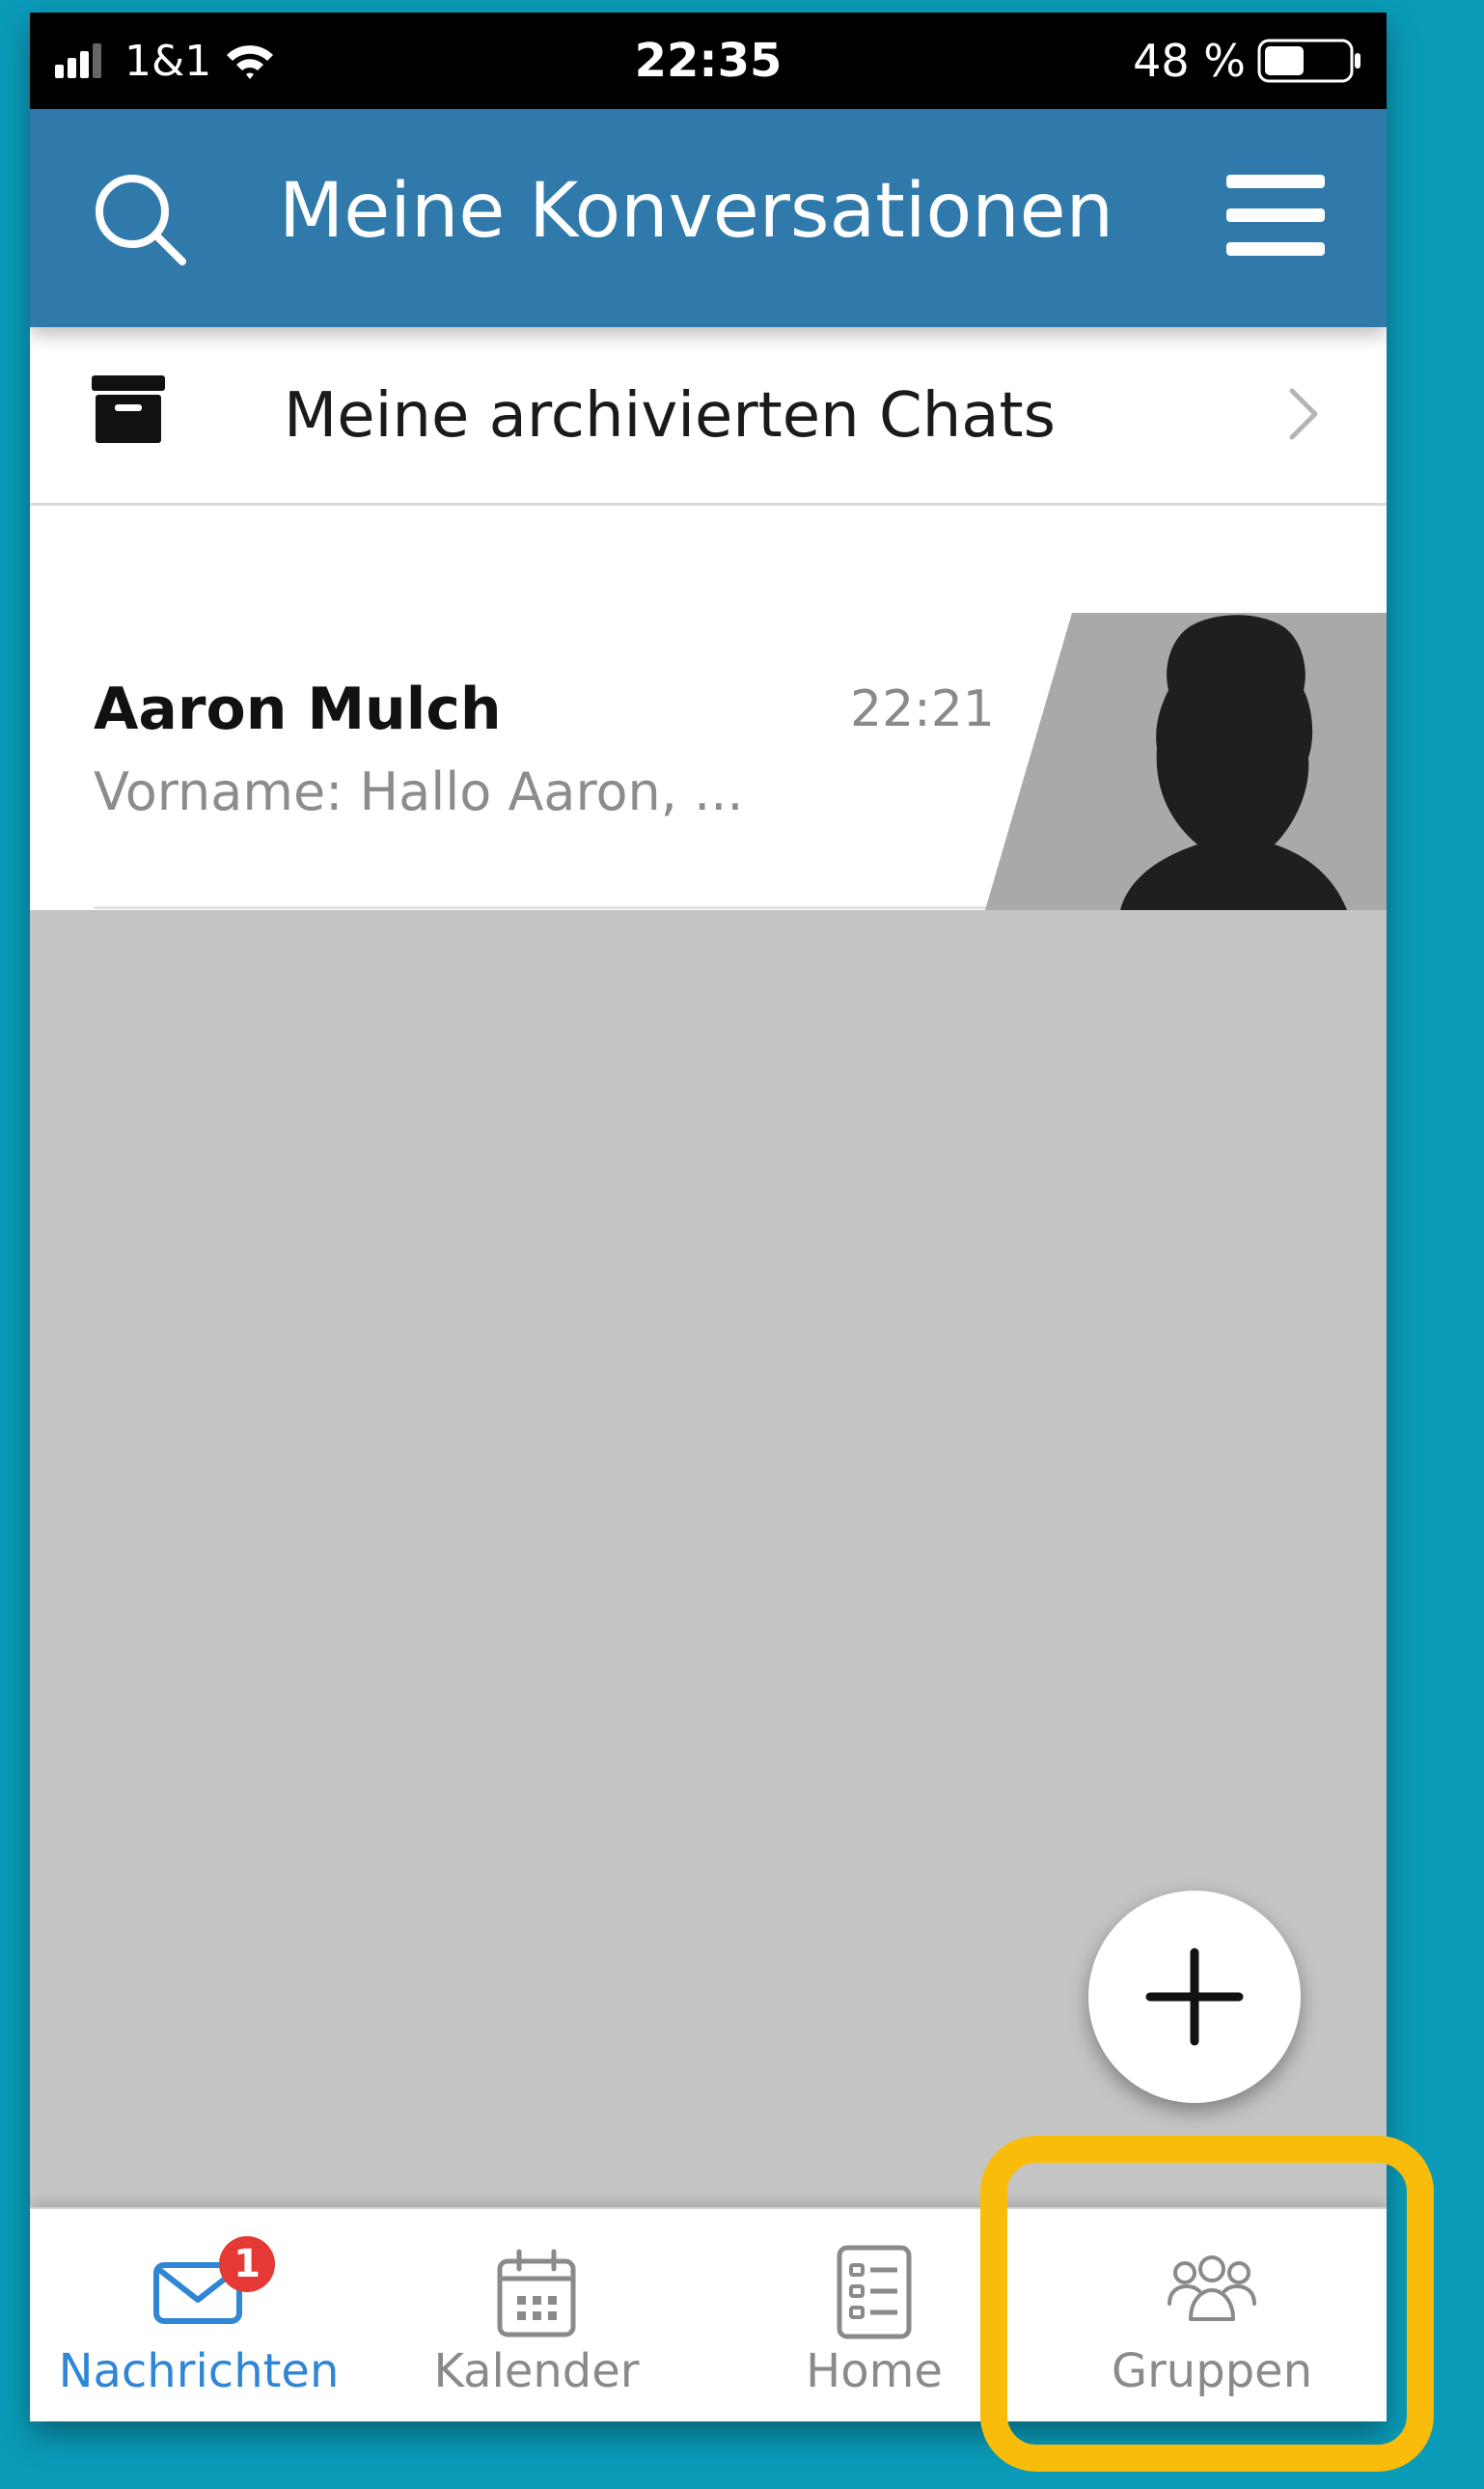 The width and height of the screenshot is (1484, 2489). What do you see at coordinates (247, 2264) in the screenshot?
I see `unread-badge: 1` at bounding box center [247, 2264].